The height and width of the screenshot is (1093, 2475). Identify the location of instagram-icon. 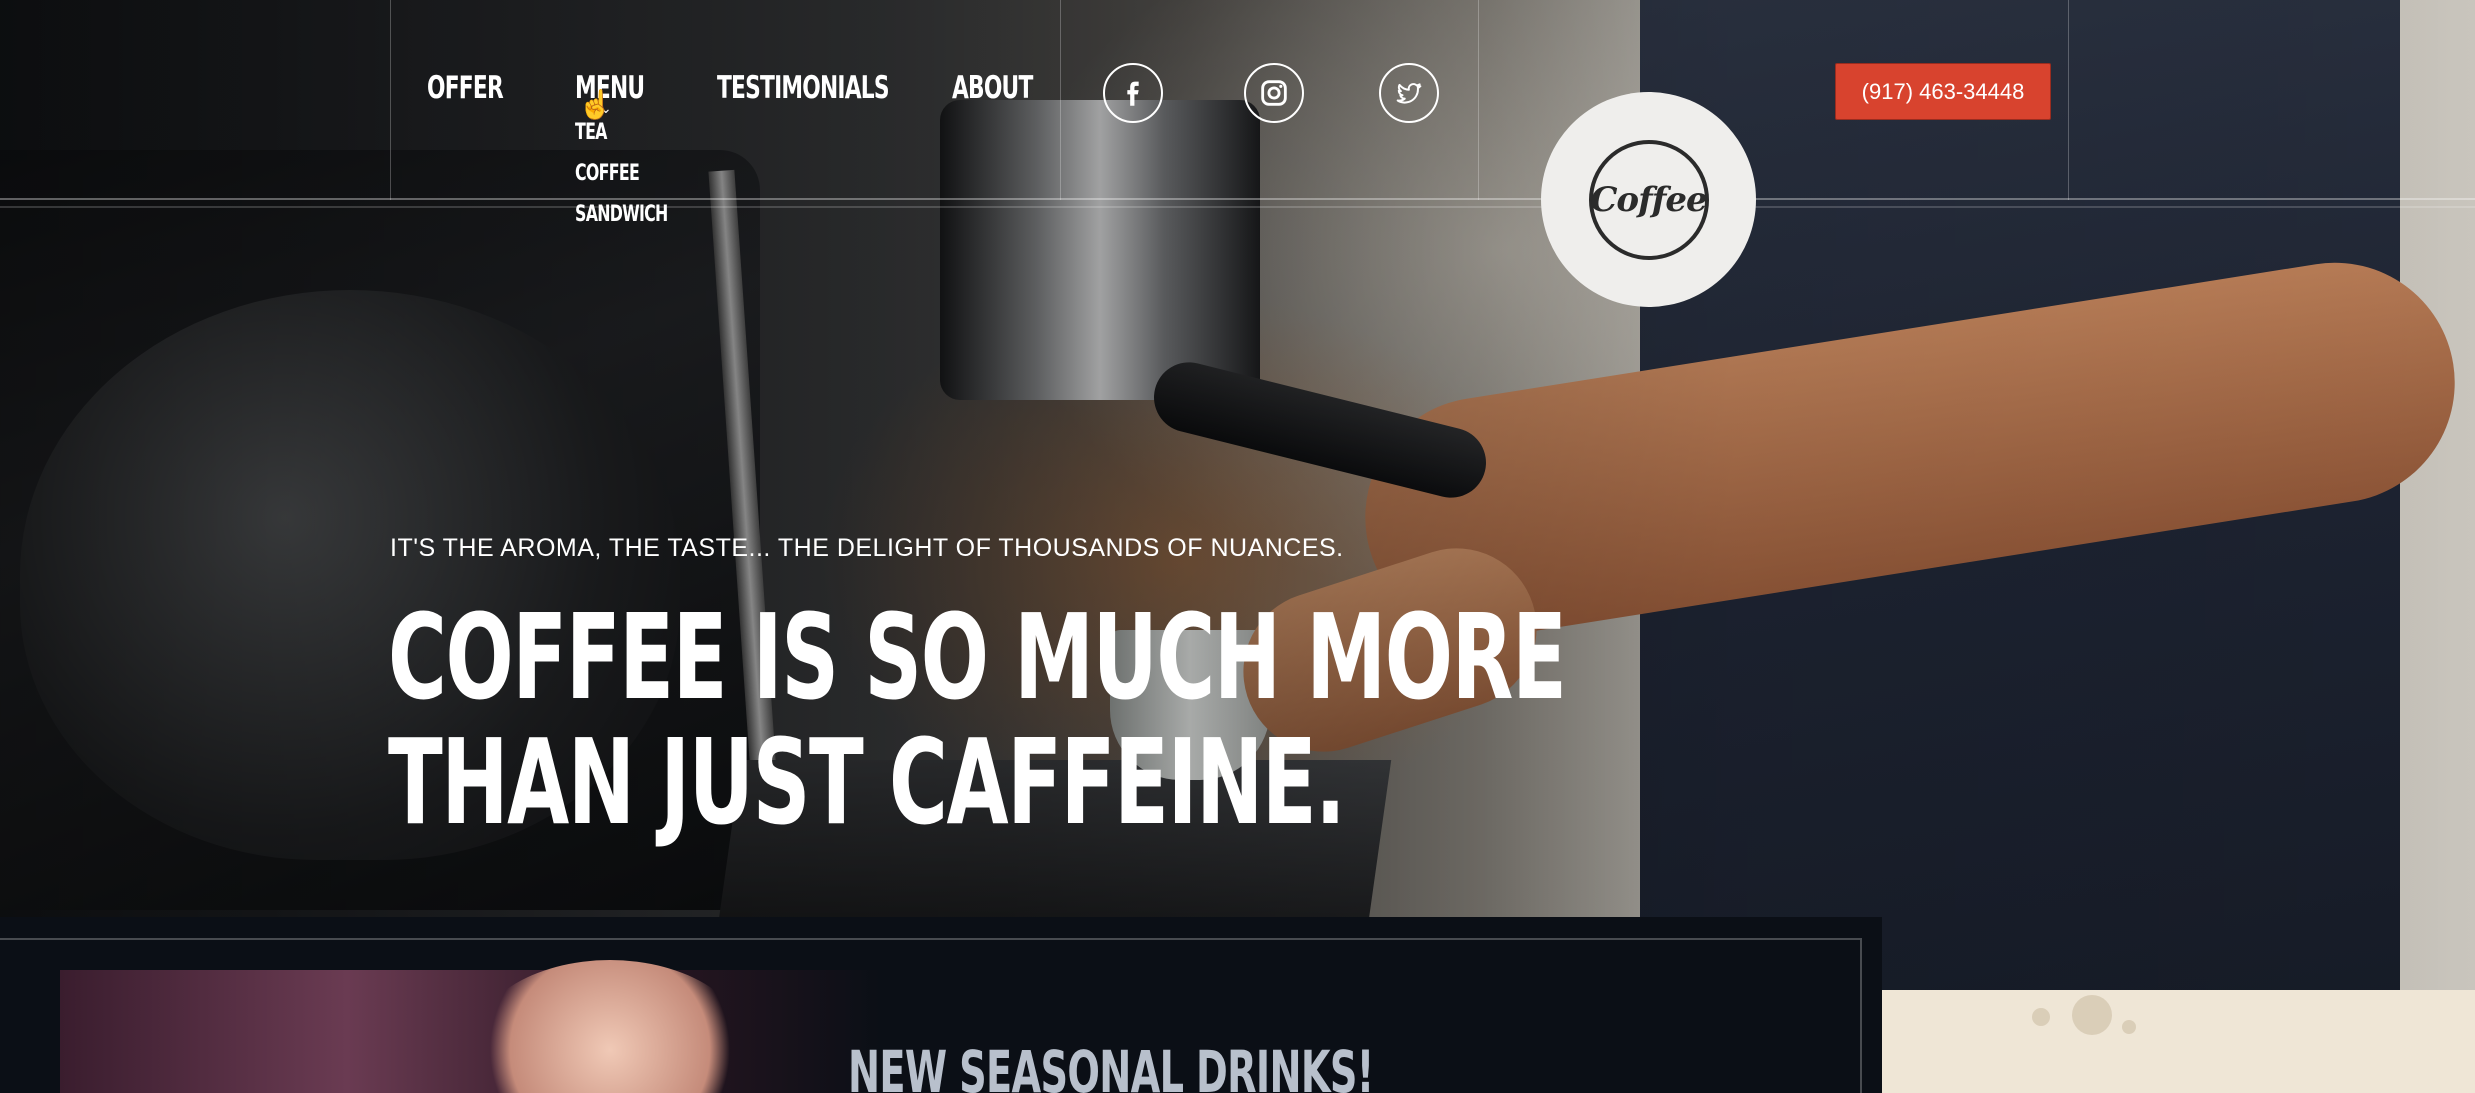
(1274, 93).